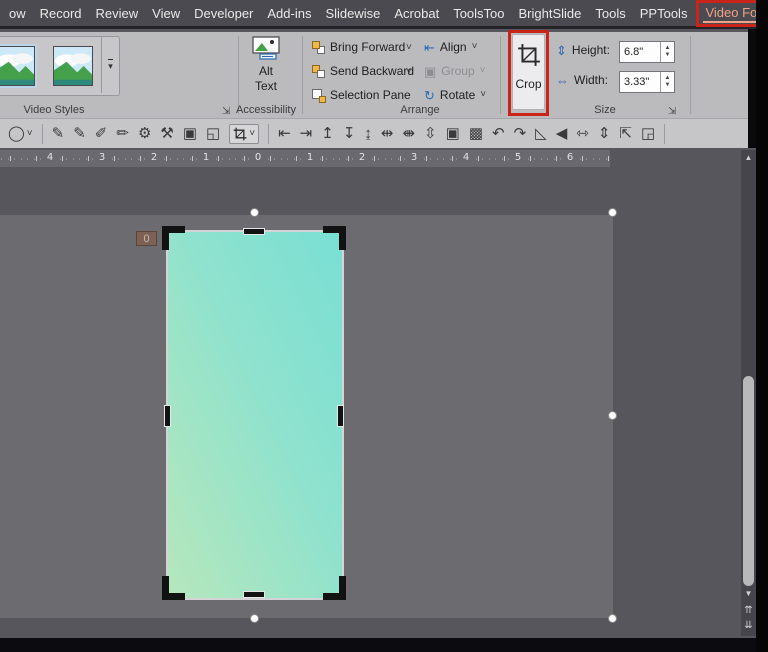  What do you see at coordinates (520, 133) in the screenshot?
I see `rotate-right-icon: ↷` at bounding box center [520, 133].